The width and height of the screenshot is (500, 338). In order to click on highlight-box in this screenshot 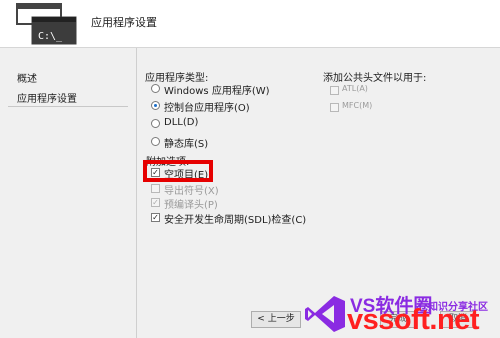, I will do `click(178, 171)`.